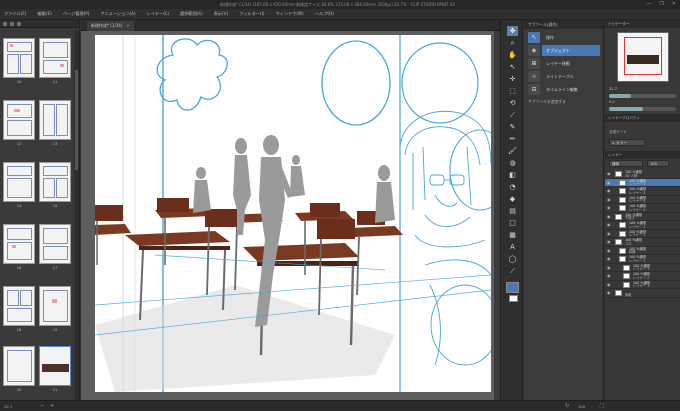  I want to click on lasso-tool-icon: ⟲, so click(512, 103).